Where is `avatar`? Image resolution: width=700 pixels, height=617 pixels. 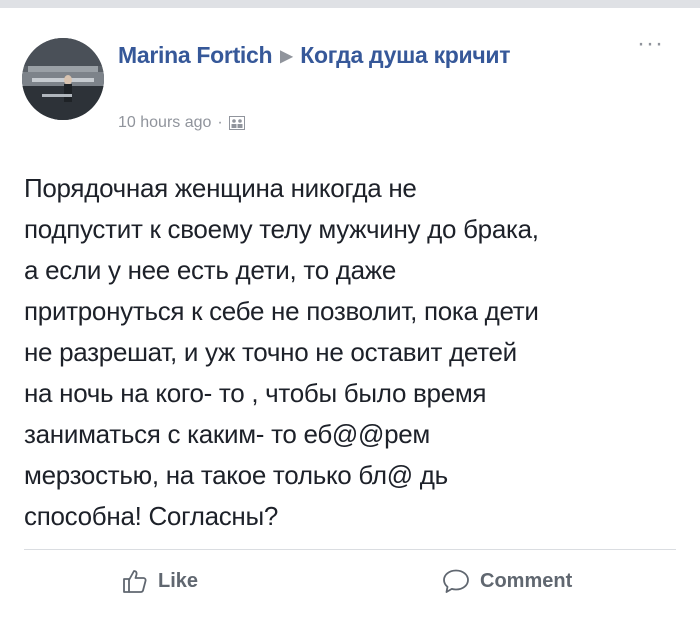 avatar is located at coordinates (63, 79).